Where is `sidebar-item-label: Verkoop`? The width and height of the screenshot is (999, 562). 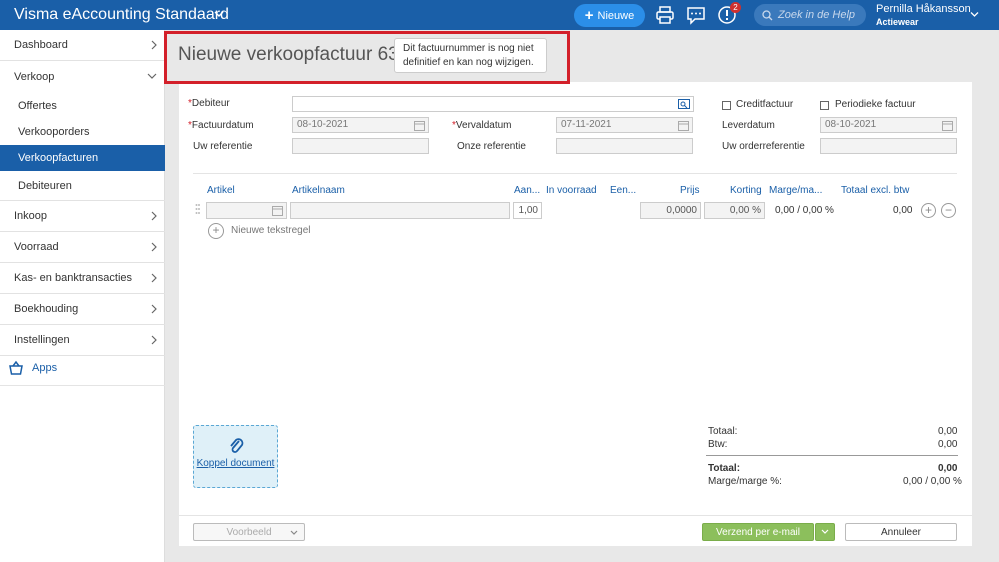 sidebar-item-label: Verkoop is located at coordinates (34, 76).